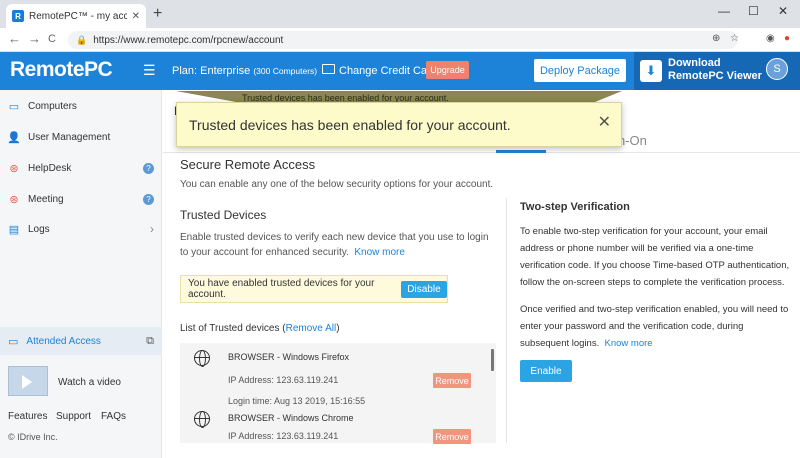 Image resolution: width=800 pixels, height=458 pixels. I want to click on sidebar-item-label: Computers, so click(52, 106).